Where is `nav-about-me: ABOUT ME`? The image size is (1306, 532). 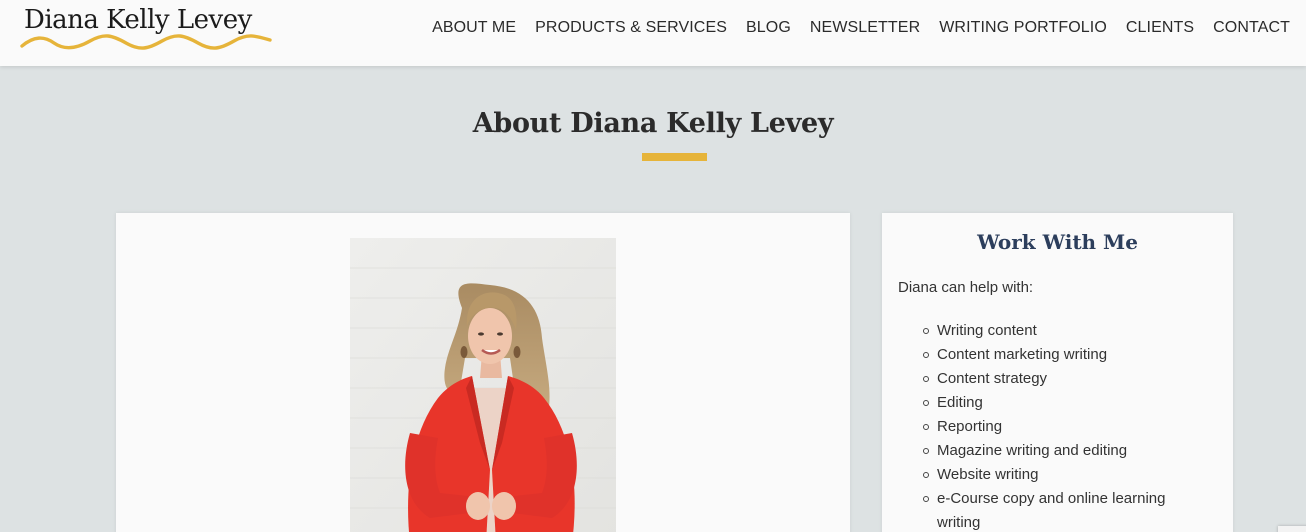 nav-about-me: ABOUT ME is located at coordinates (474, 28).